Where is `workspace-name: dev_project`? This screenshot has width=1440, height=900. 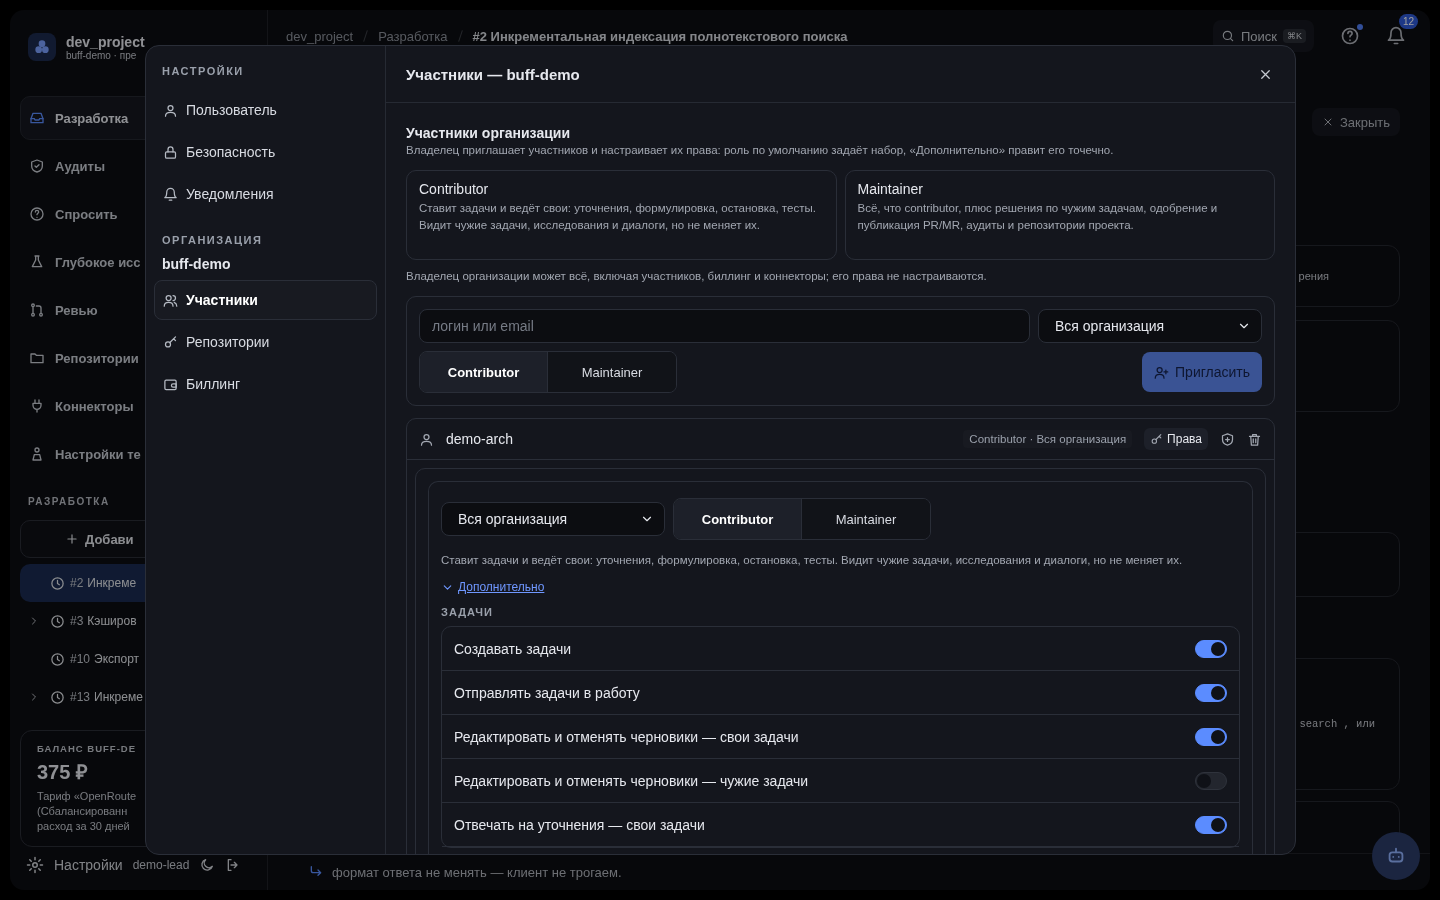
workspace-name: dev_project is located at coordinates (105, 41).